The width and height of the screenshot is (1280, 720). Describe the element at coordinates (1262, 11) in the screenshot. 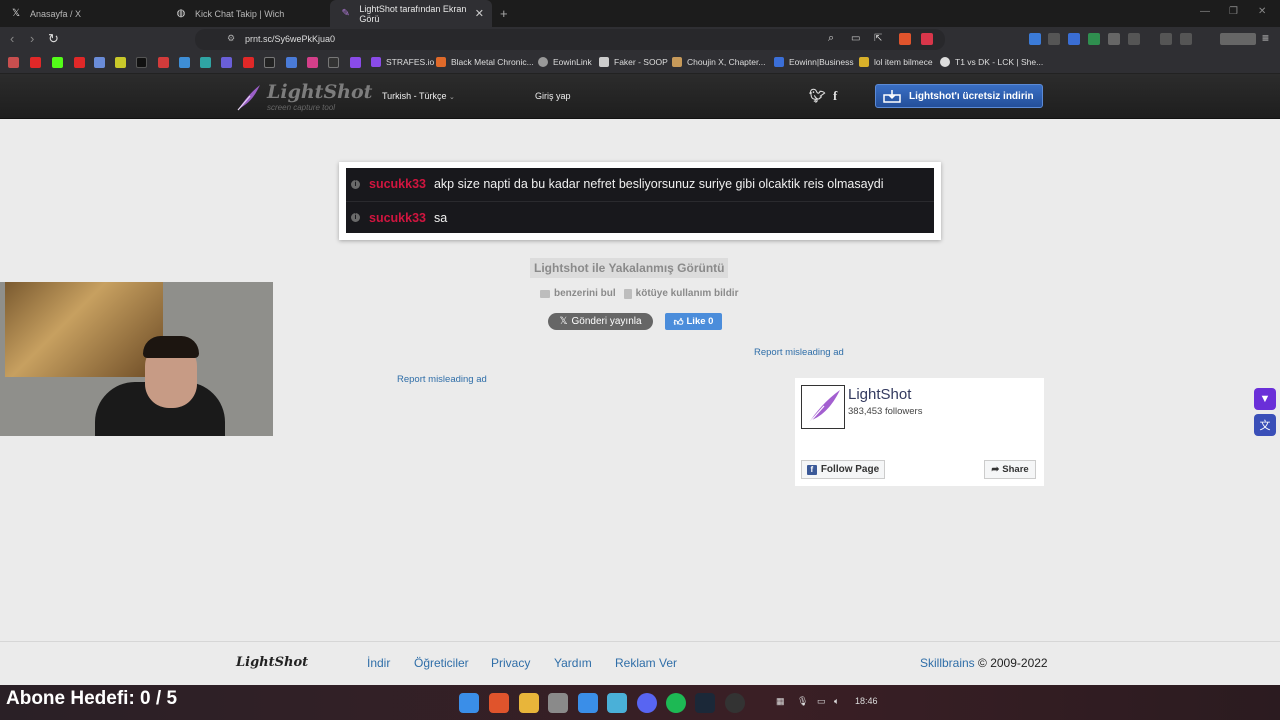

I see `close-window-icon: ✕` at that location.